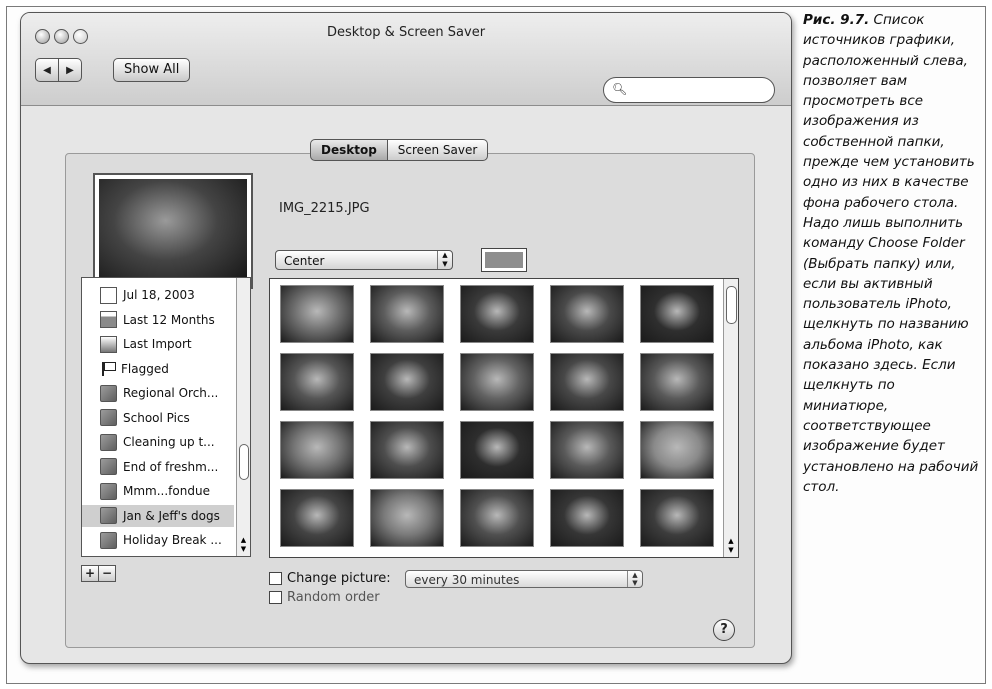  Describe the element at coordinates (333, 597) in the screenshot. I see `random-order-label: Random order` at that location.